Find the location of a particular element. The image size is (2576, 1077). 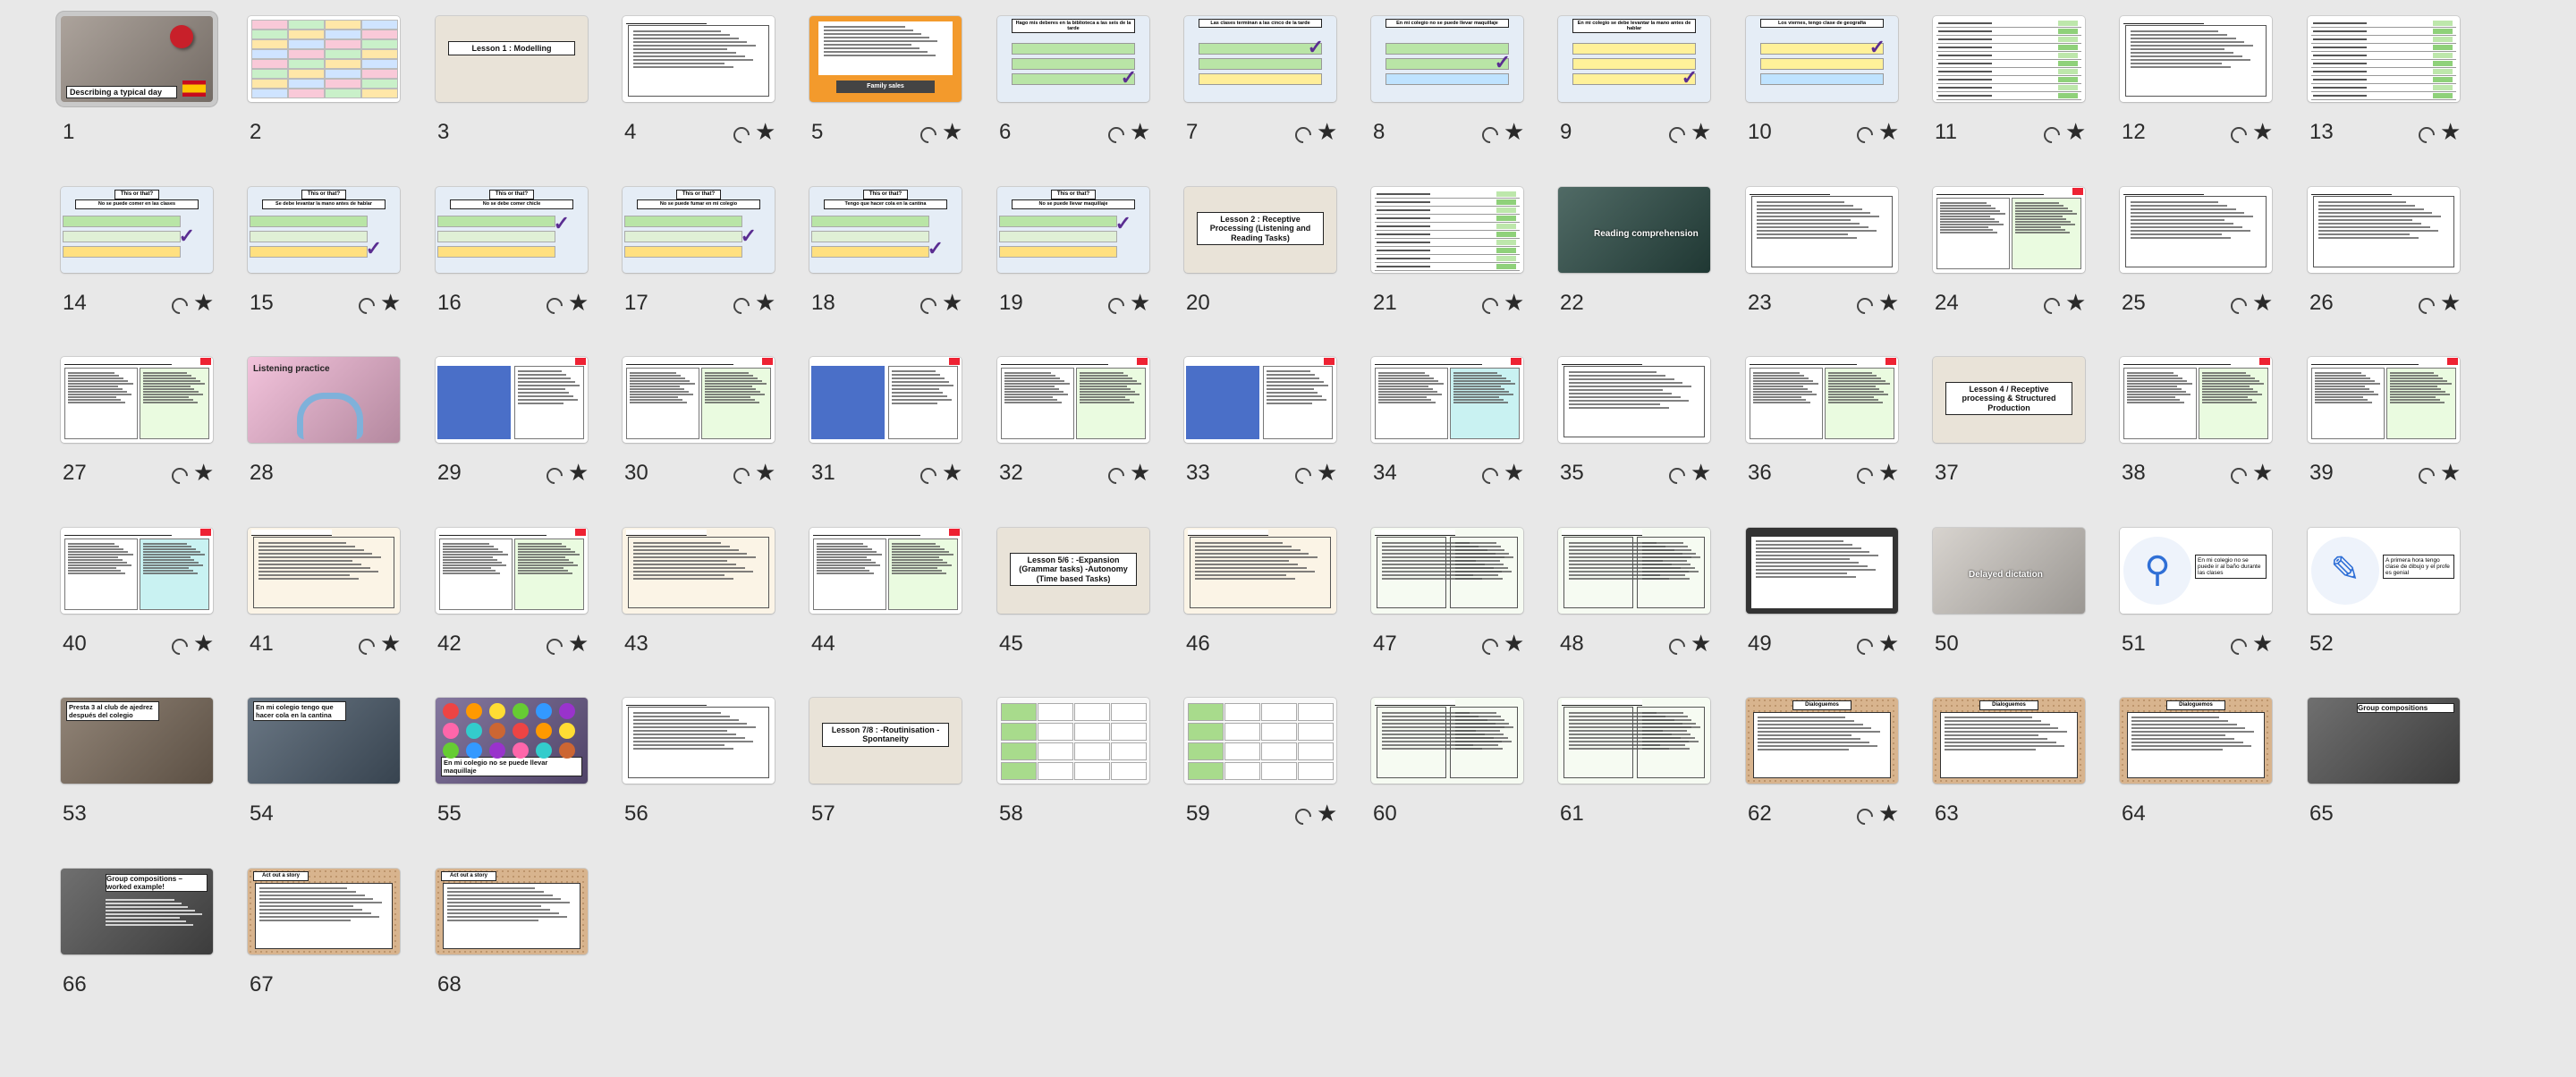

slide-cell: 59 ★ is located at coordinates (1260, 765).